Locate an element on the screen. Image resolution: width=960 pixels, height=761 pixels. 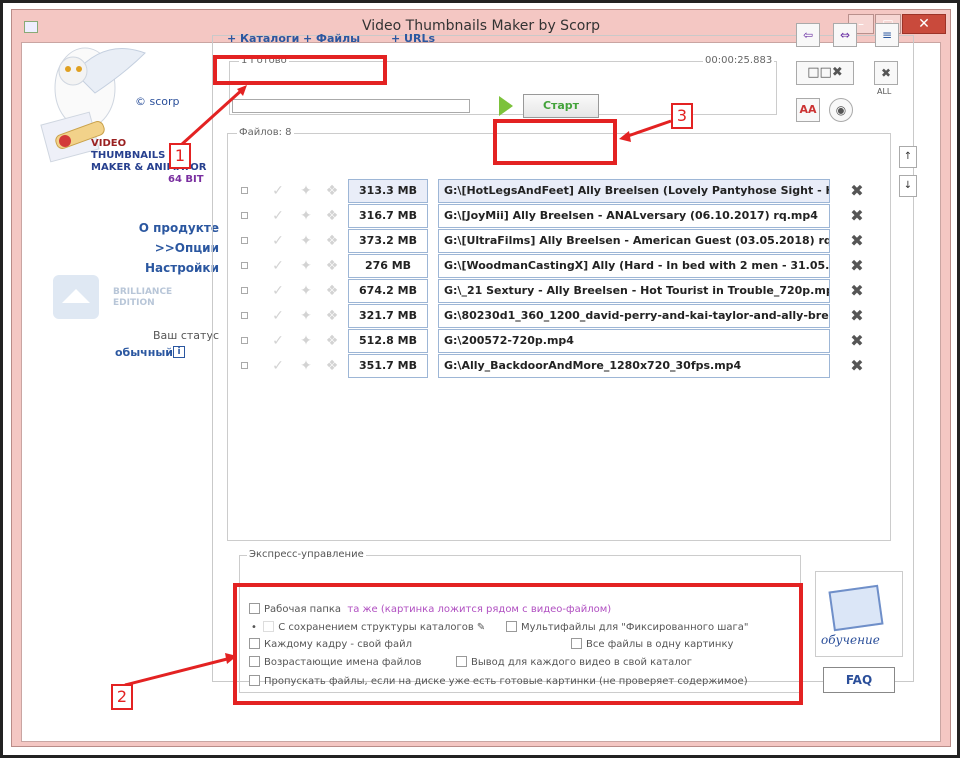
arrow-2-head is located at coordinates (231, 658).